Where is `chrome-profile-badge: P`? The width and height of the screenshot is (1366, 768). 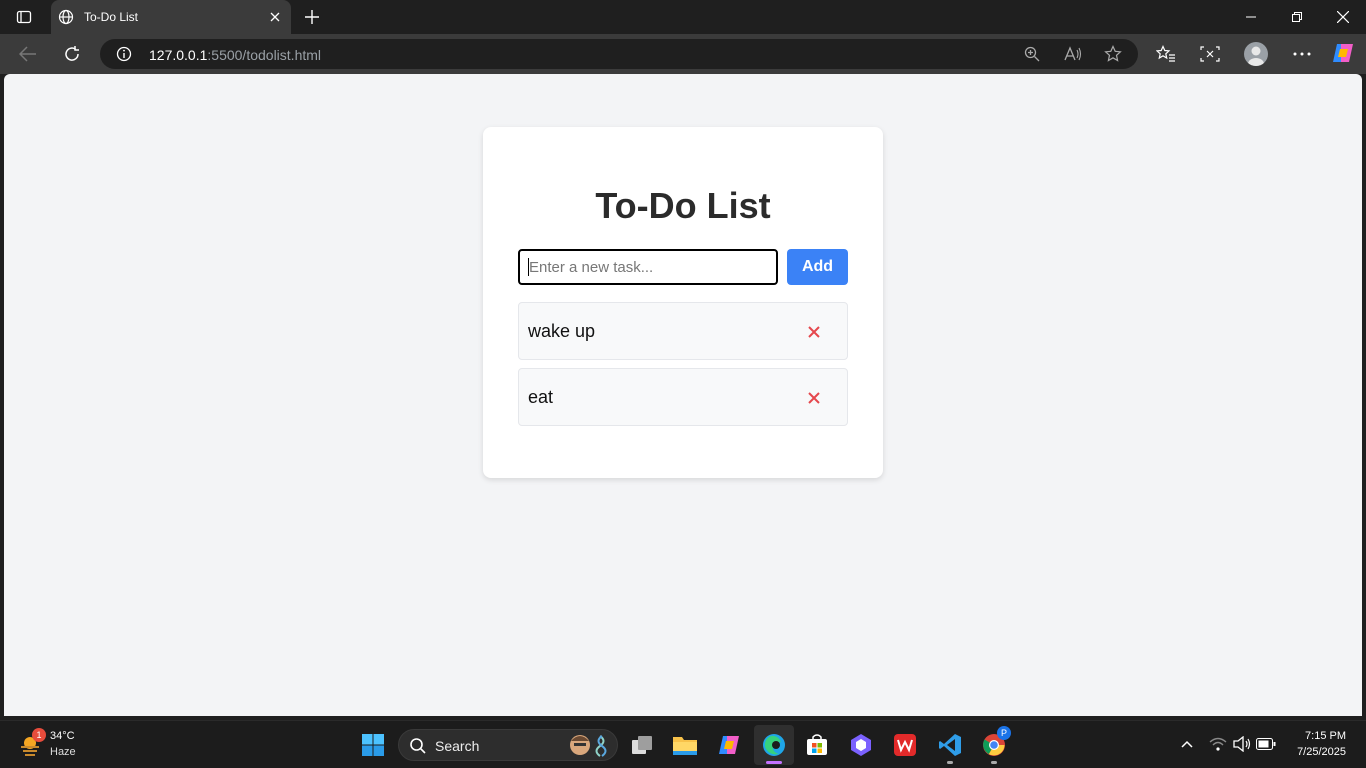 chrome-profile-badge: P is located at coordinates (1004, 733).